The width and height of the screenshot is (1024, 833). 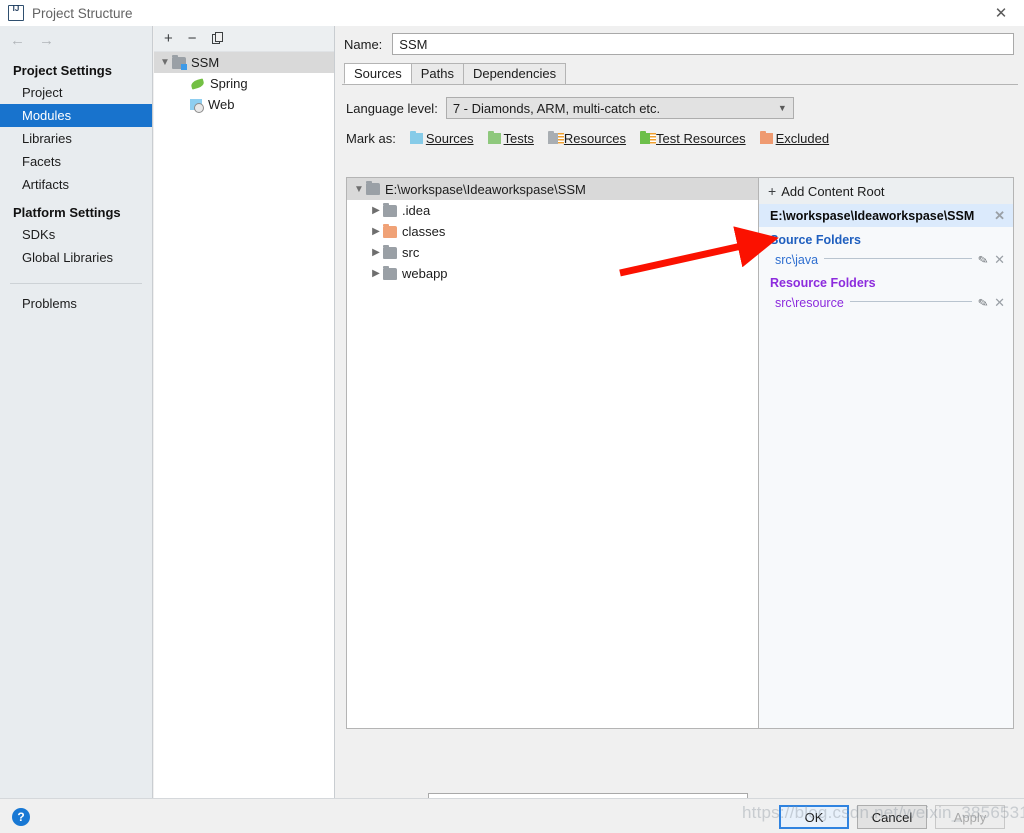 What do you see at coordinates (179, 62) in the screenshot?
I see `module-folder-icon` at bounding box center [179, 62].